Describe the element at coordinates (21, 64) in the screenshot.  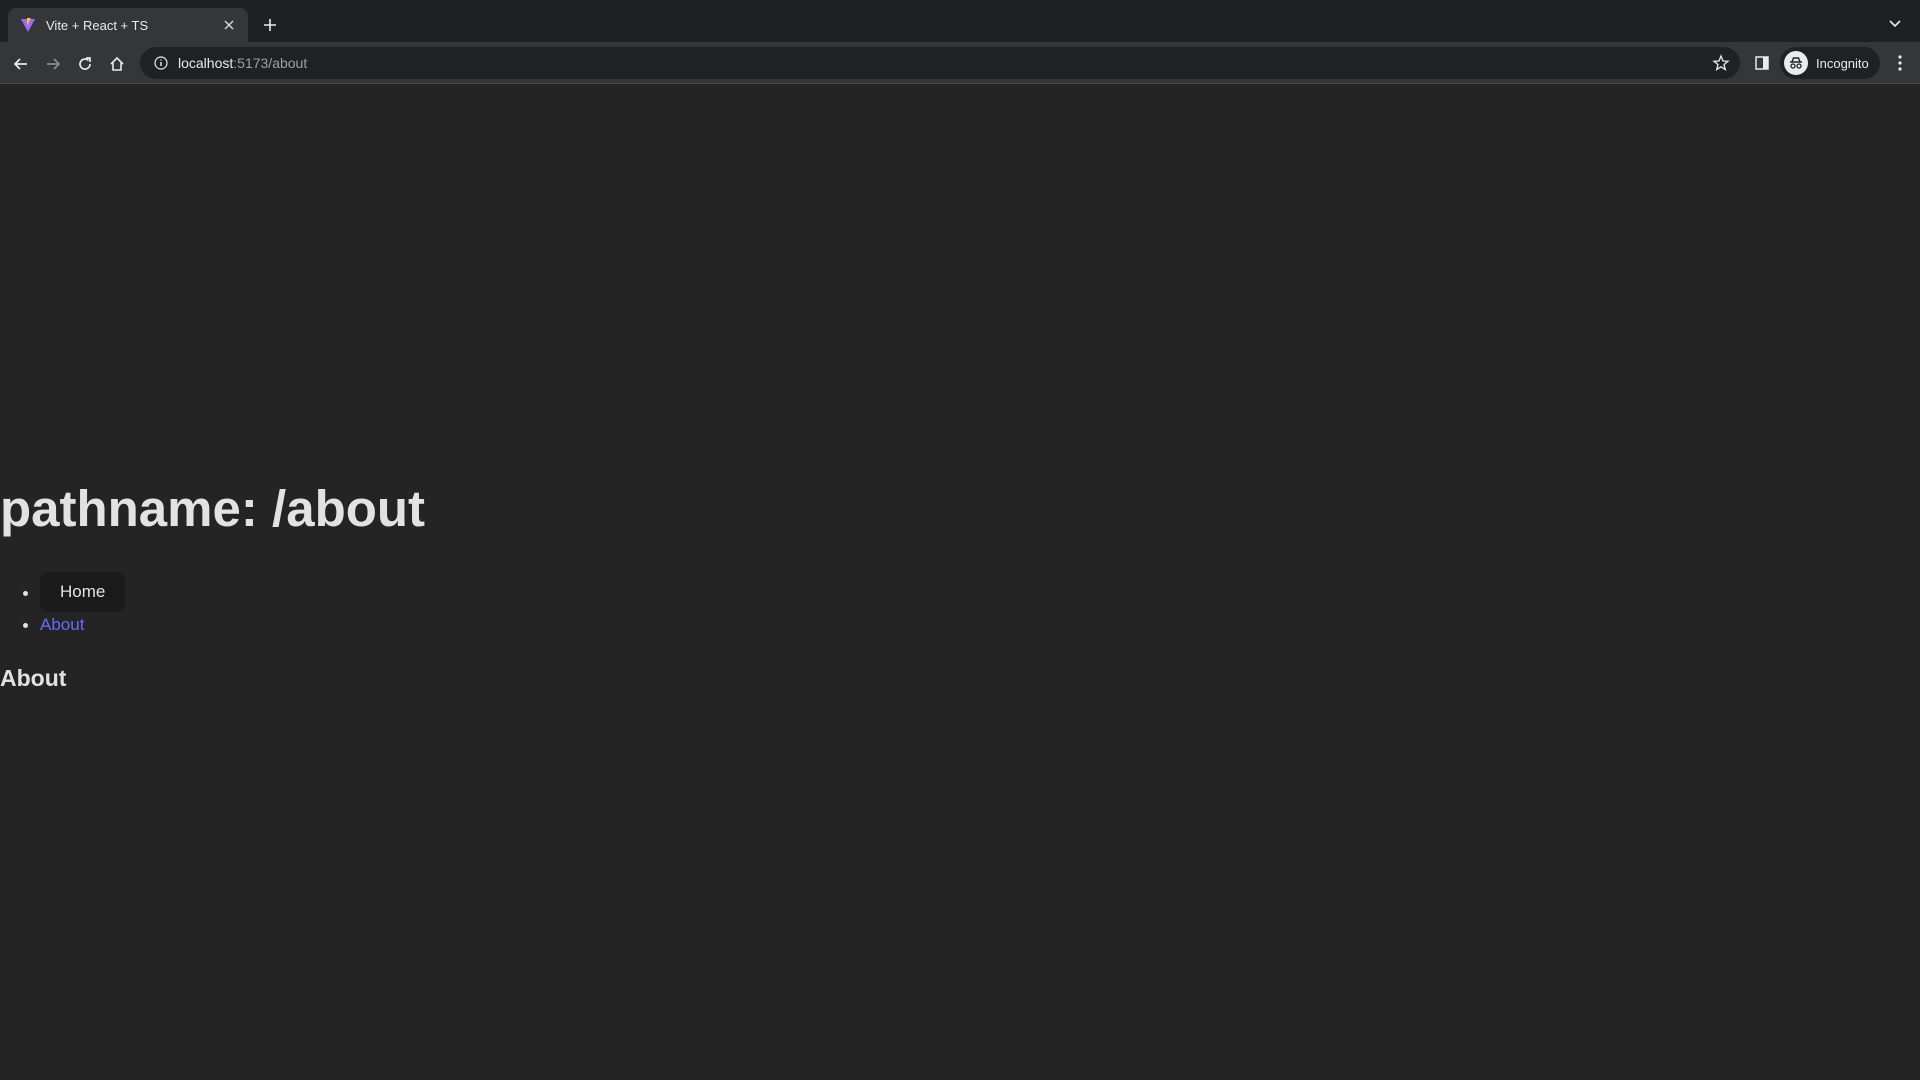
I see `back-arrow-icon` at that location.